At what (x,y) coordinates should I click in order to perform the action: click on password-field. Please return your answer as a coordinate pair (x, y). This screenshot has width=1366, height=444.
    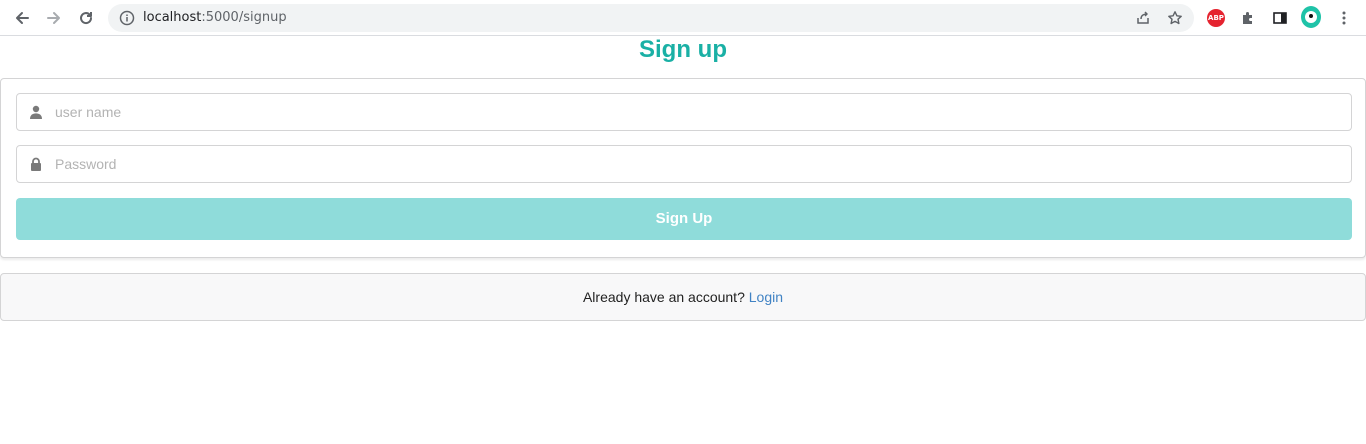
    Looking at the image, I should click on (684, 164).